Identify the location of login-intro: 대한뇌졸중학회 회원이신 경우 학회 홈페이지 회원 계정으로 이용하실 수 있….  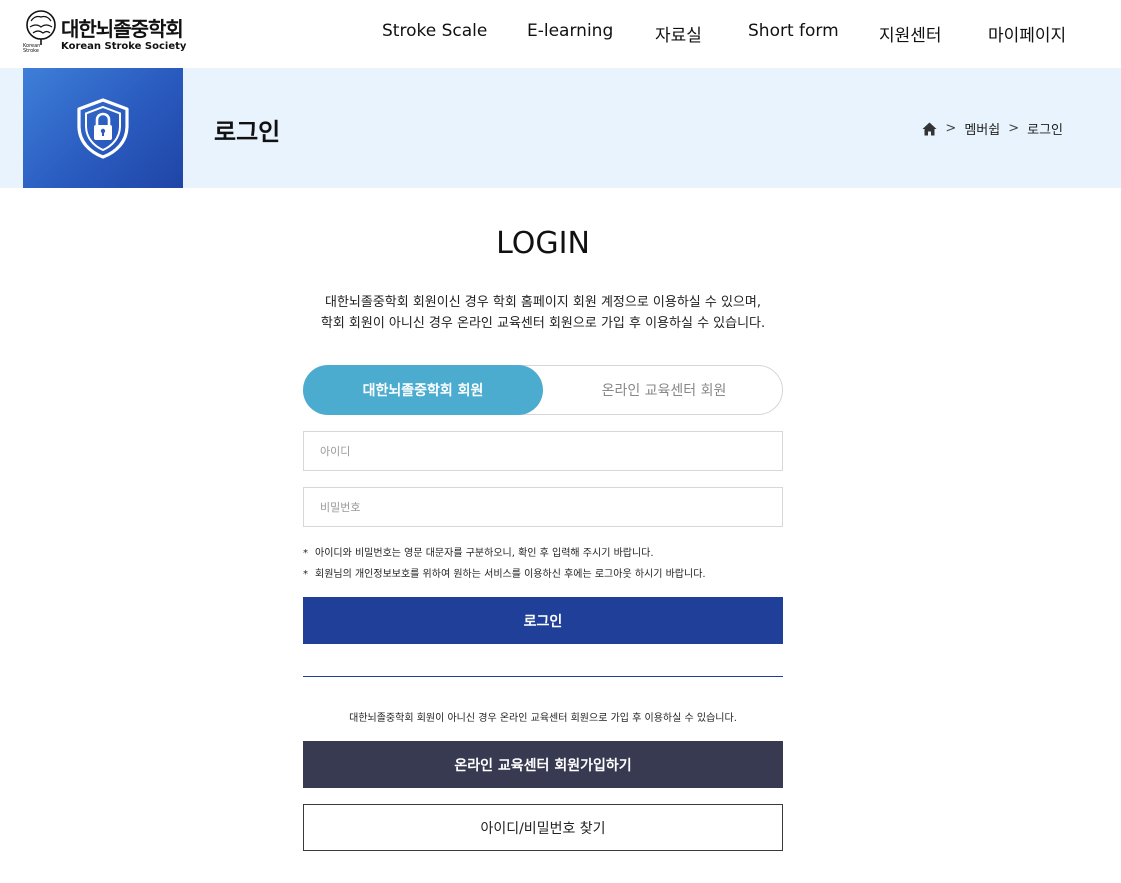
(543, 313).